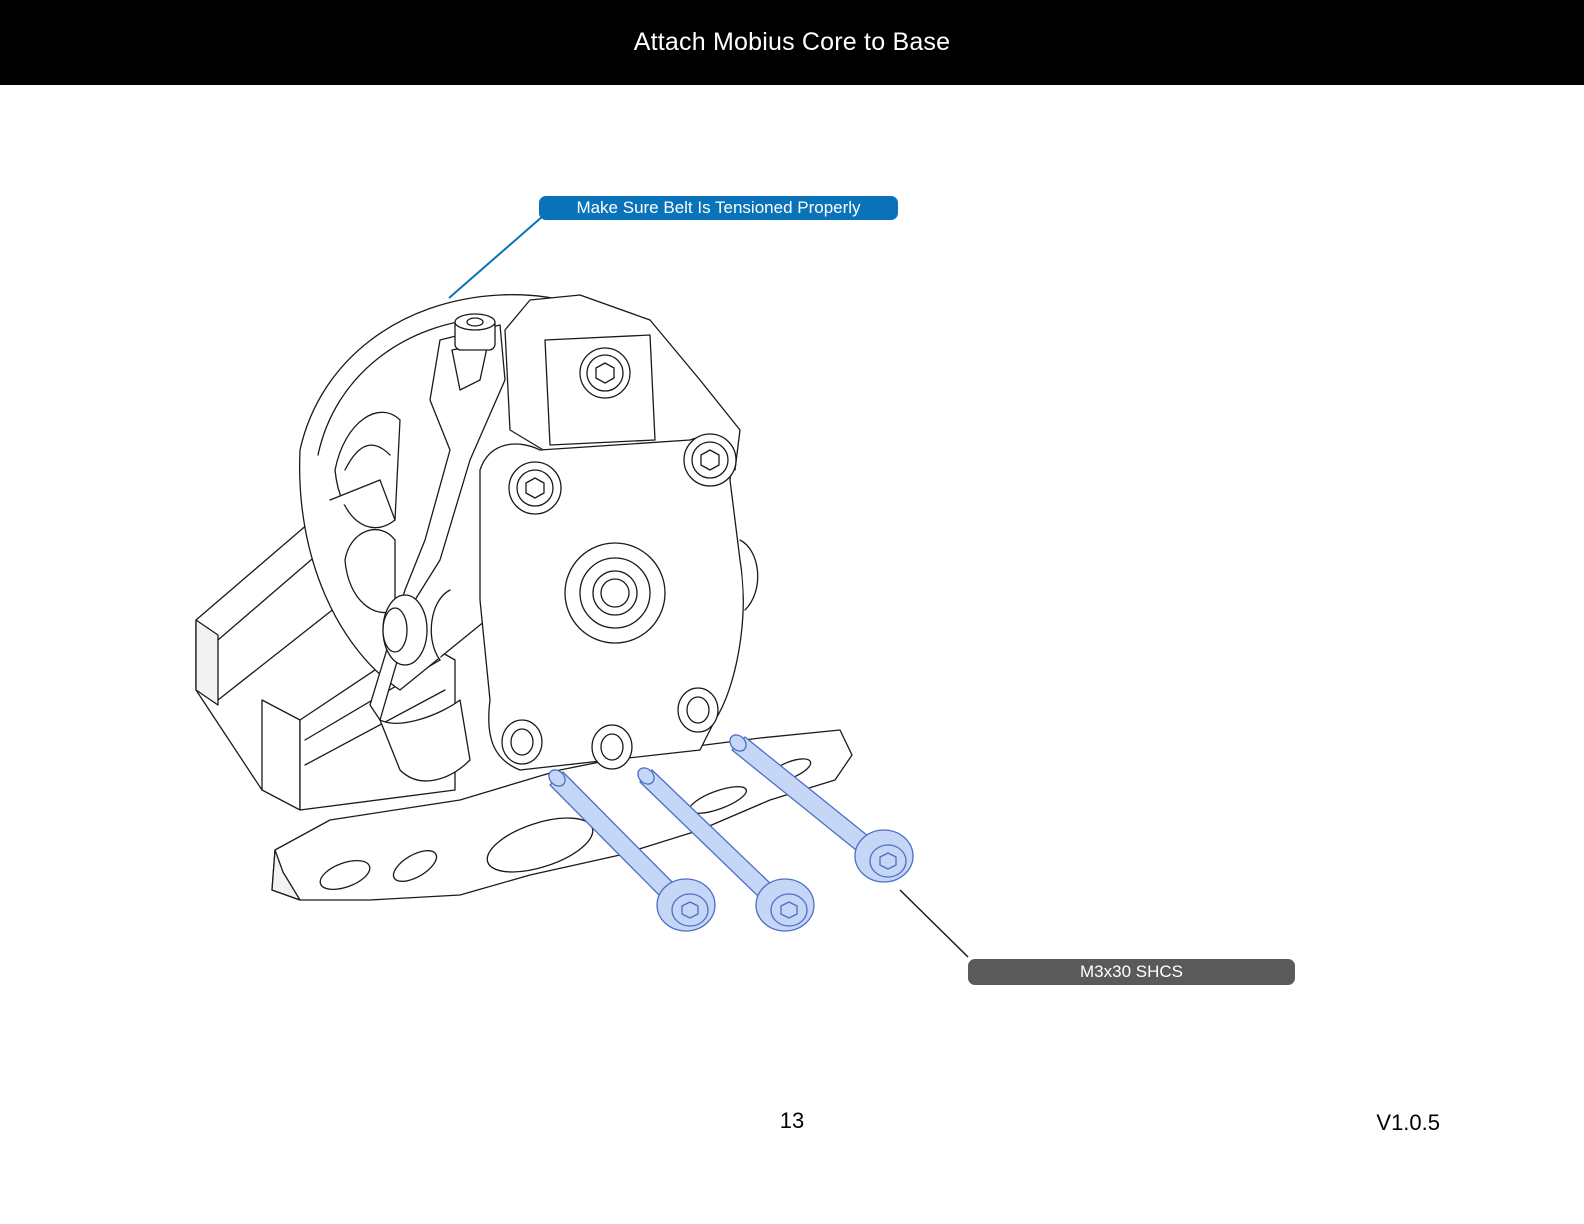 The width and height of the screenshot is (1584, 1224). I want to click on belt-tension-callout: Make Sure Belt Is Tensioned Properly, so click(718, 208).